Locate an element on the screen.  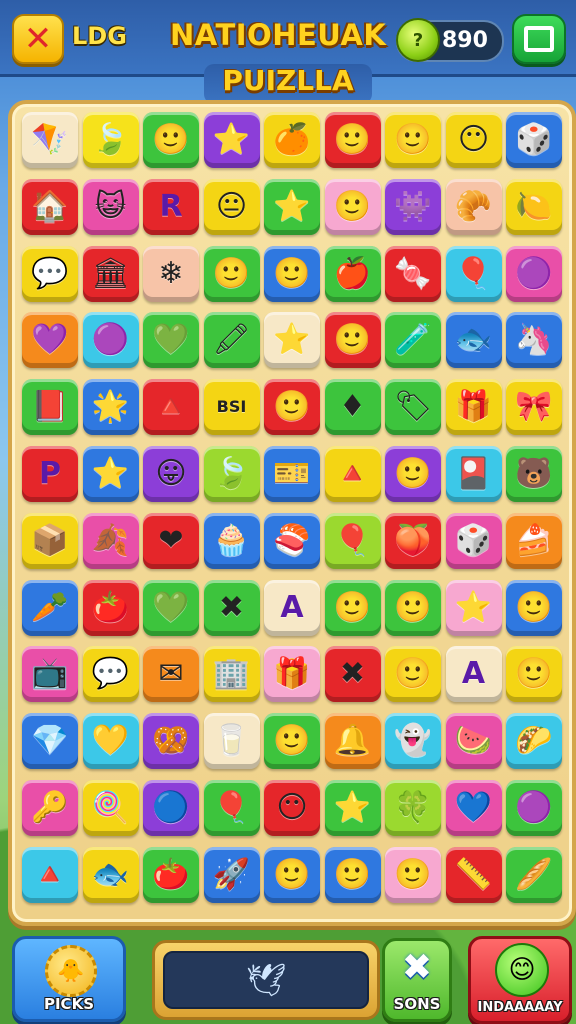
puzzle-tile: 😺 is located at coordinates (110, 206).